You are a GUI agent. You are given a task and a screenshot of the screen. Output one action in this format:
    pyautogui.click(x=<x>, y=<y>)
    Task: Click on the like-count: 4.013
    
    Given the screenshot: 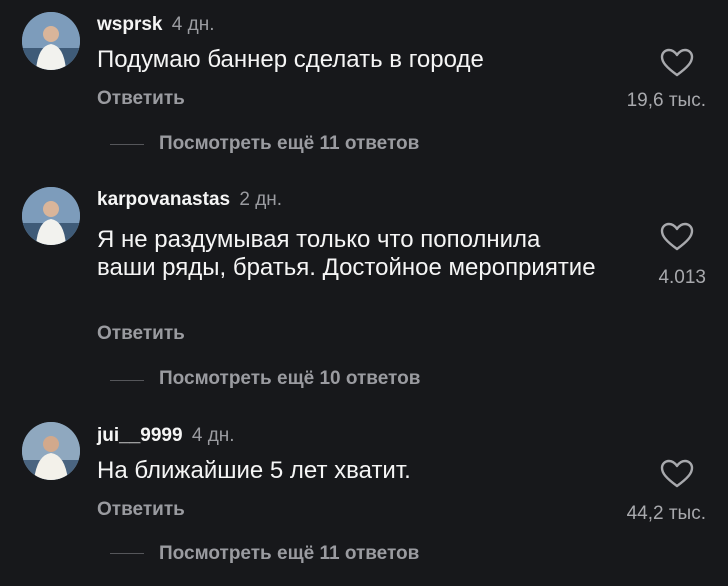 What is the action you would take?
    pyautogui.click(x=682, y=277)
    